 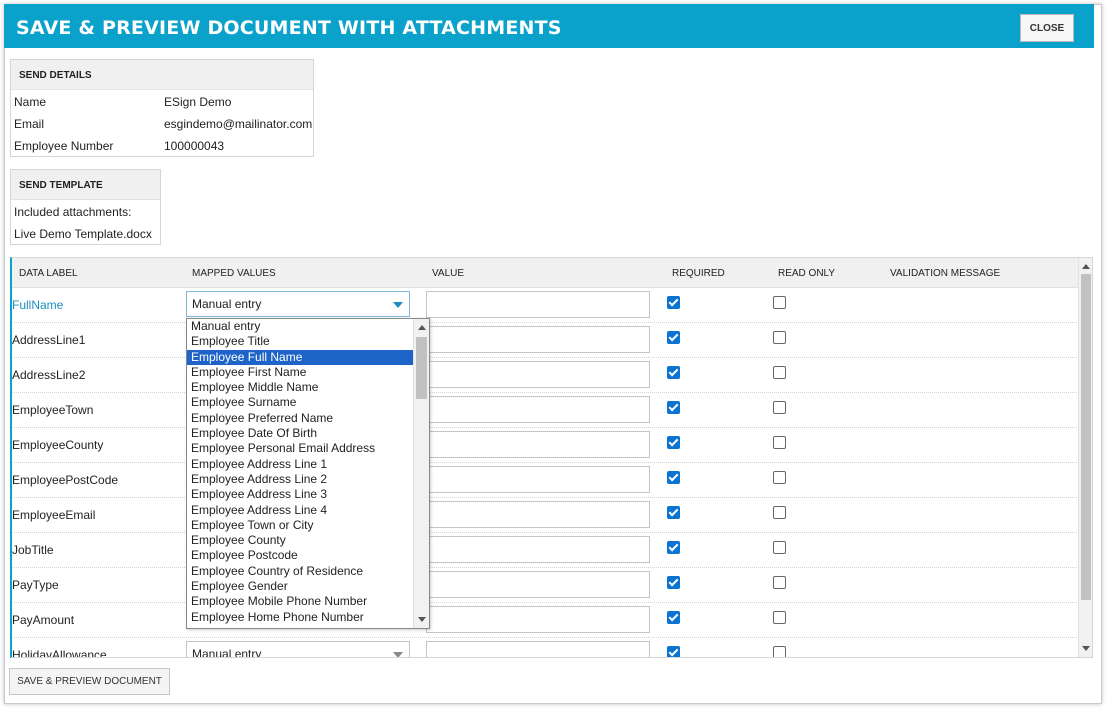 What do you see at coordinates (300, 540) in the screenshot?
I see `dropdown-option: Employee County` at bounding box center [300, 540].